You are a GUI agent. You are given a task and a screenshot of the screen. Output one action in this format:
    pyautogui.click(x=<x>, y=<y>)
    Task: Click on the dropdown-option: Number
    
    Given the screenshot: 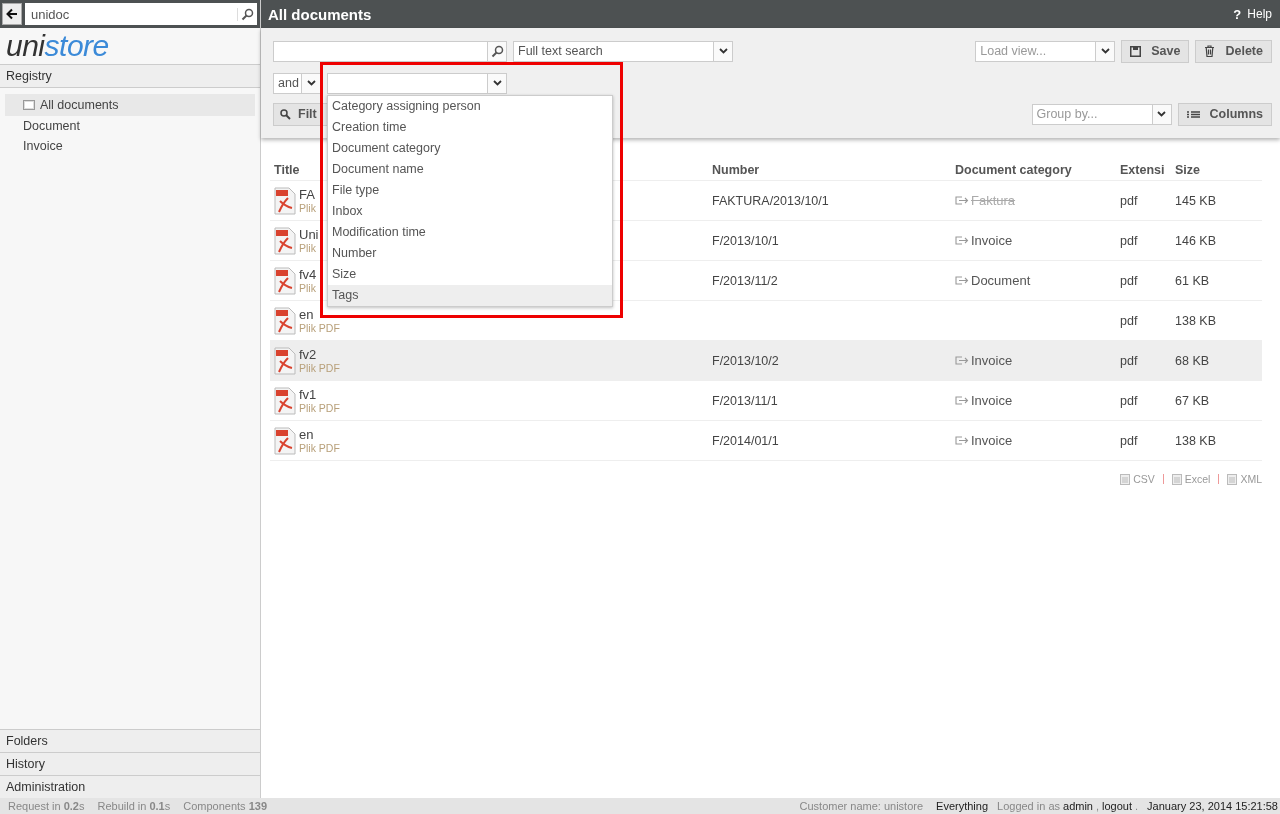 What is the action you would take?
    pyautogui.click(x=470, y=253)
    